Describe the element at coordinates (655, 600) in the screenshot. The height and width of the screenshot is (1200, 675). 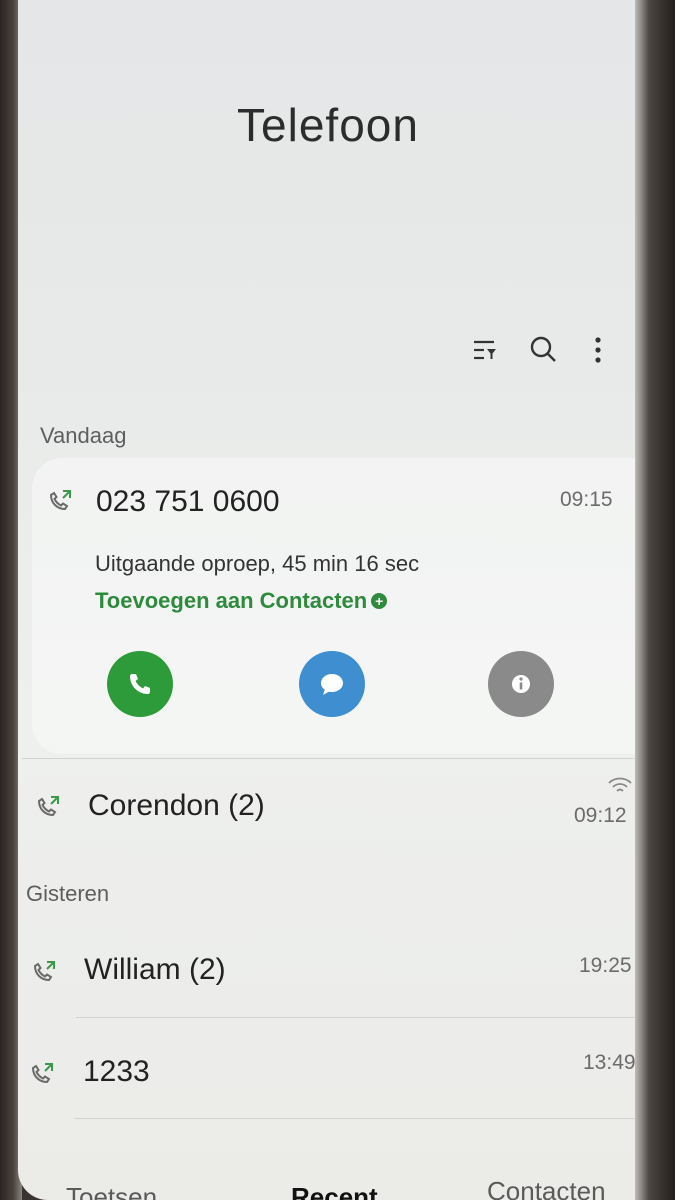
I see `phone-bezel-right` at that location.